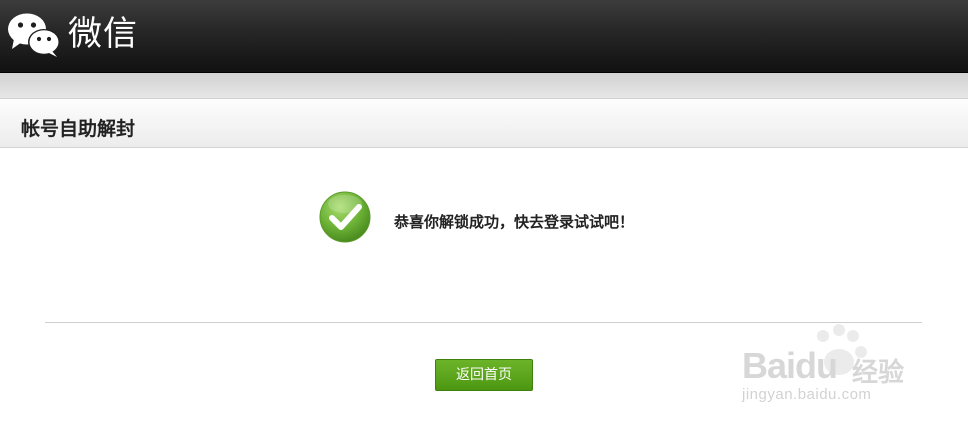 This screenshot has height=428, width=968. I want to click on page-title: 帐号自助解封, so click(78, 129).